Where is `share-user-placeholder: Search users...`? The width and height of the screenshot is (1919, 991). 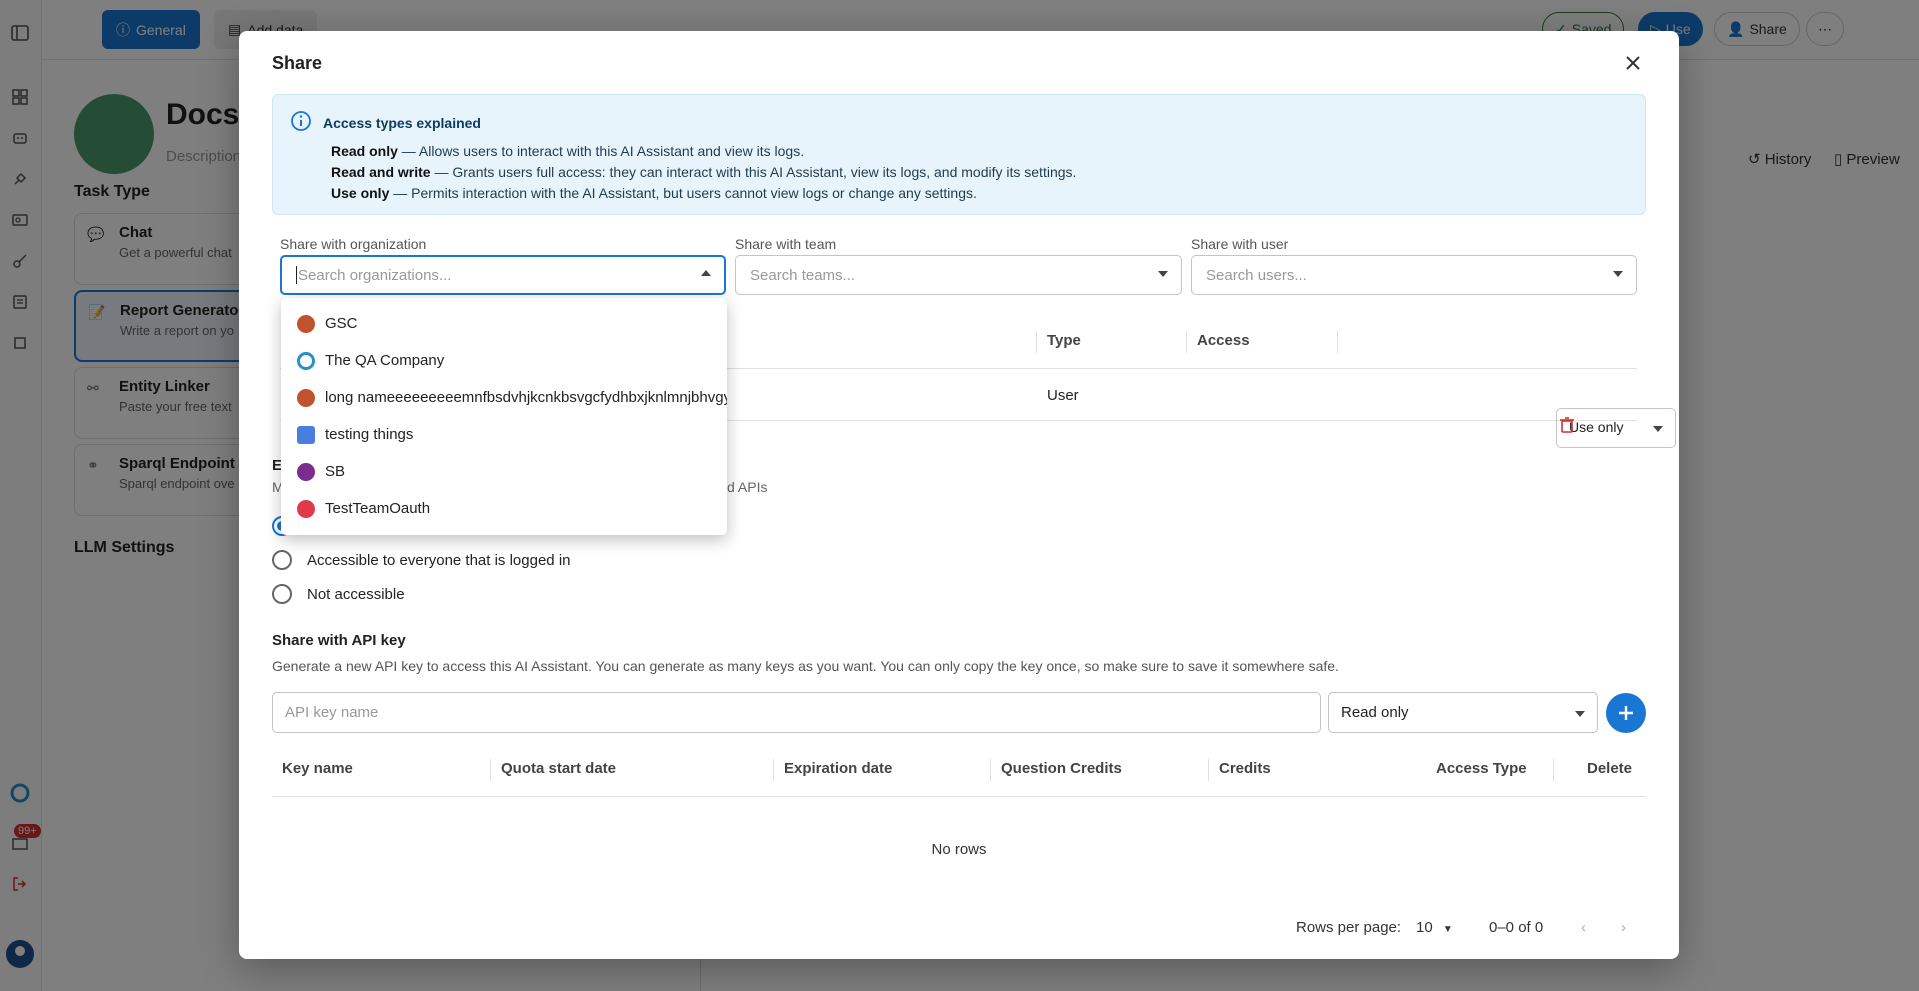 share-user-placeholder: Search users... is located at coordinates (1256, 275).